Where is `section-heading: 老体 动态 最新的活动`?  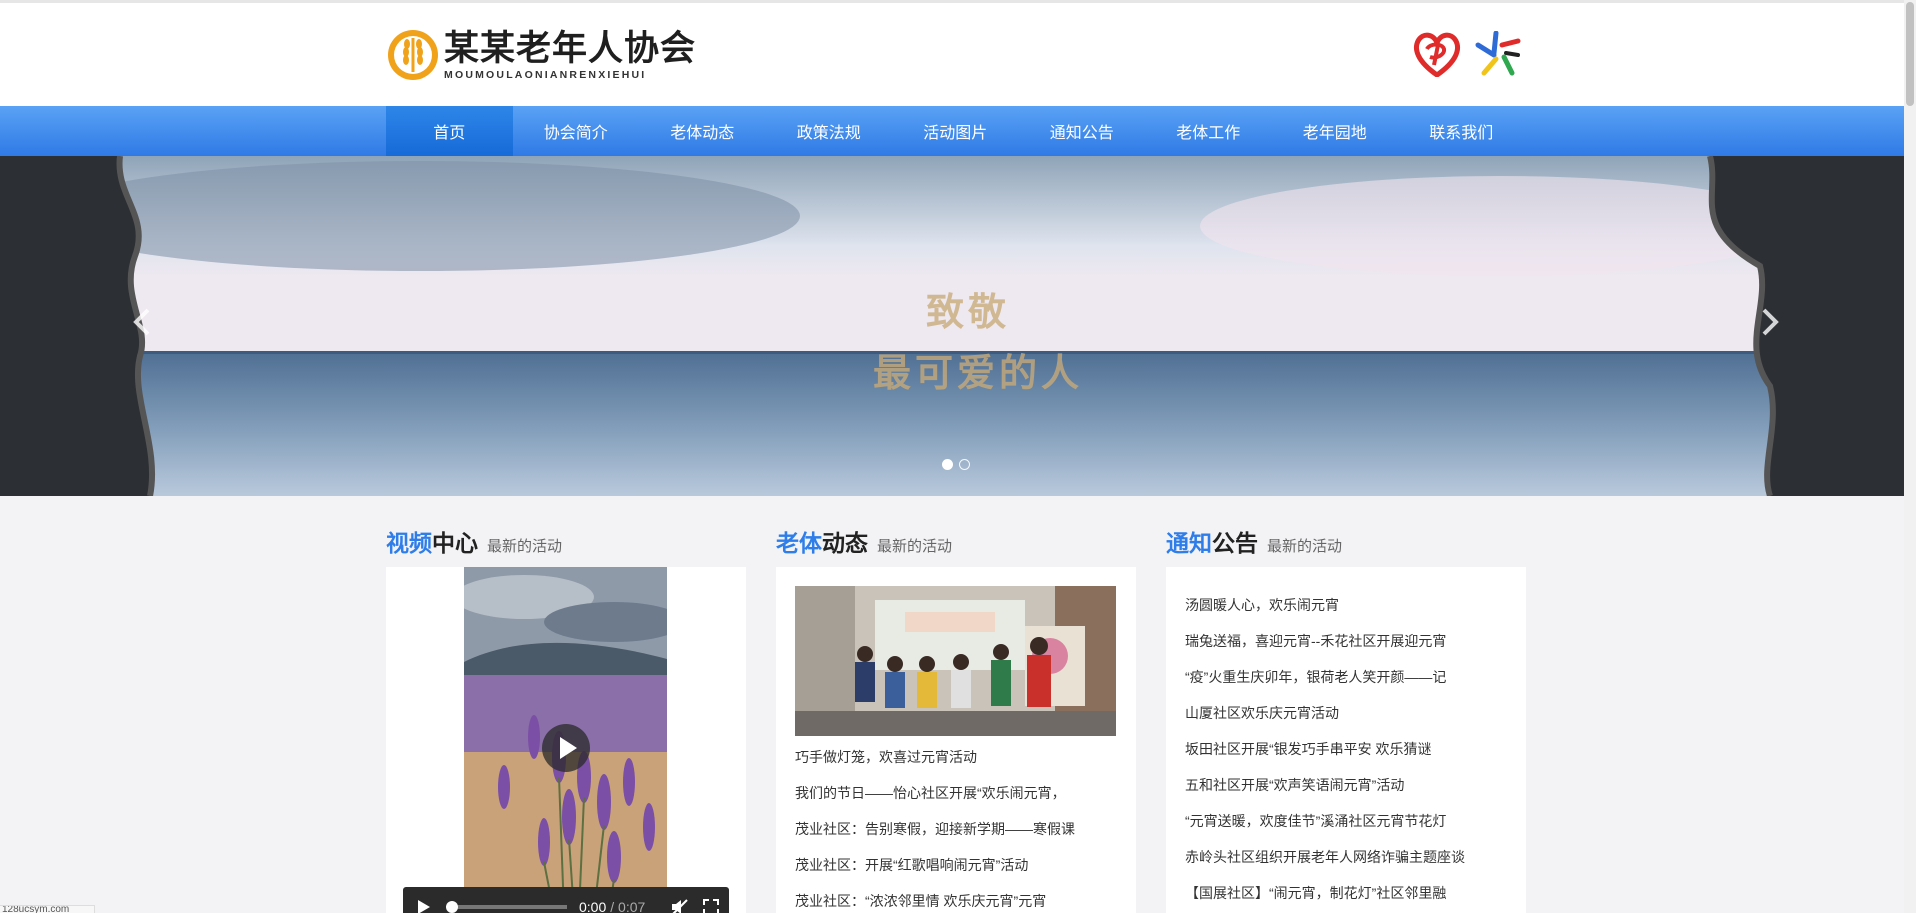
section-heading: 老体 动态 最新的活动 is located at coordinates (956, 541).